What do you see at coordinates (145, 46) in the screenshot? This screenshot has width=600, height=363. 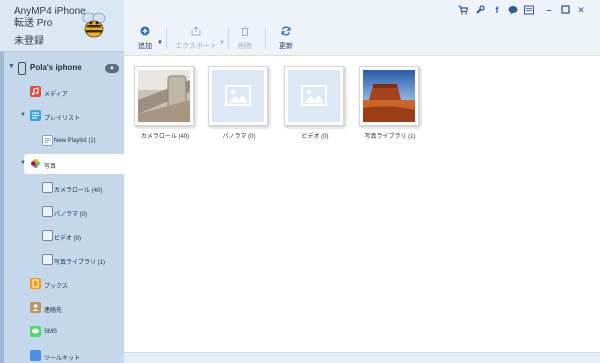 I see `add-label: 追加` at bounding box center [145, 46].